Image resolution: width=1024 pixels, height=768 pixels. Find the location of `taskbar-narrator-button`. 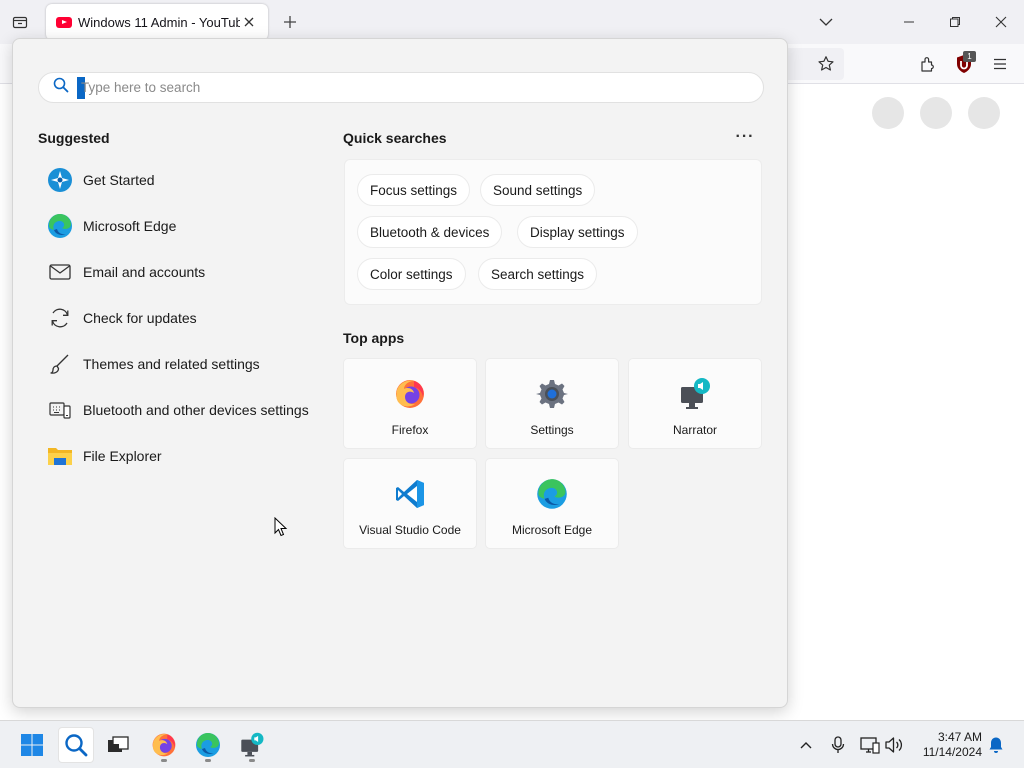

taskbar-narrator-button is located at coordinates (252, 745).